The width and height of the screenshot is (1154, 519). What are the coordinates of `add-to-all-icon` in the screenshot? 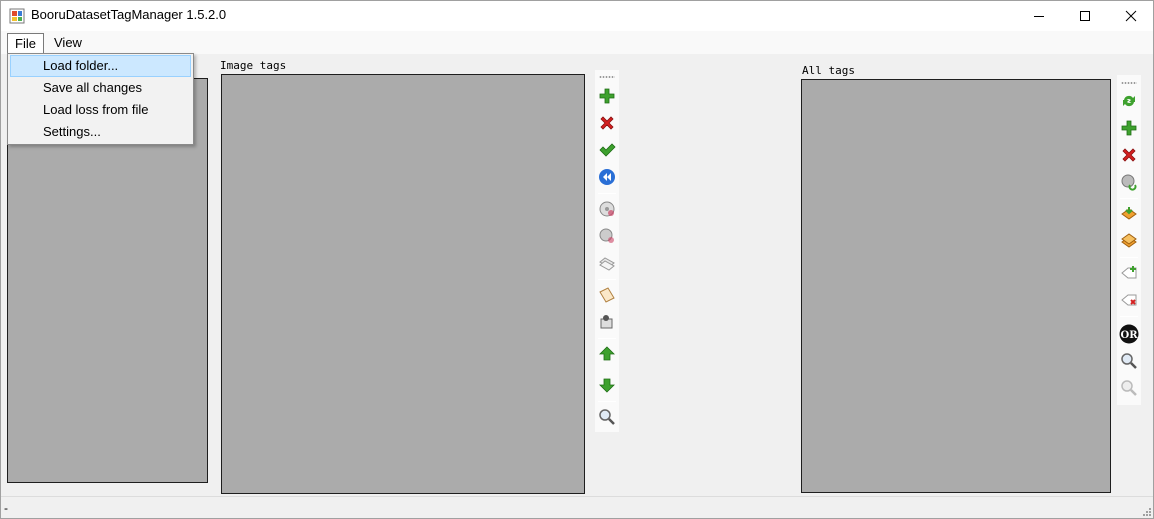 It's located at (1129, 213).